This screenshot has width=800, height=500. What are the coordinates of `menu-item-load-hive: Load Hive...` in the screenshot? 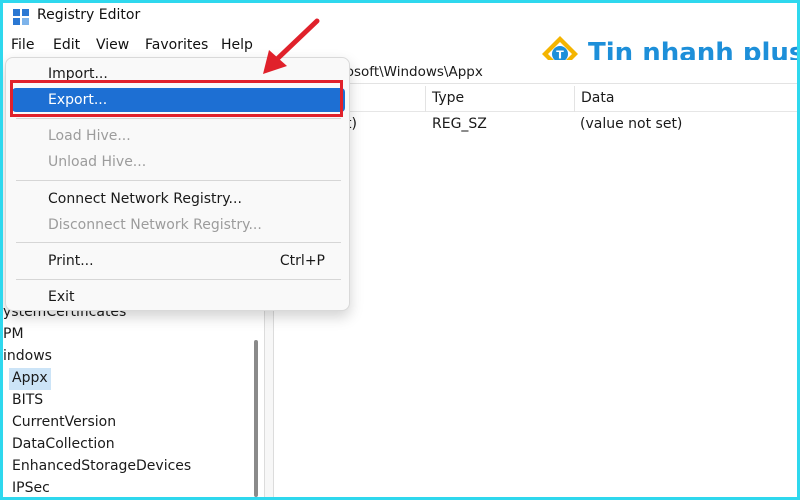 It's located at (89, 136).